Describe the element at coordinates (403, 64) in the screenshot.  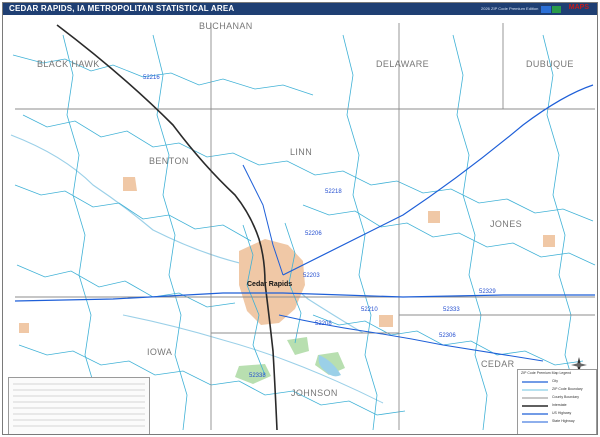
I see `county-label-delaware: DELAWARE` at that location.